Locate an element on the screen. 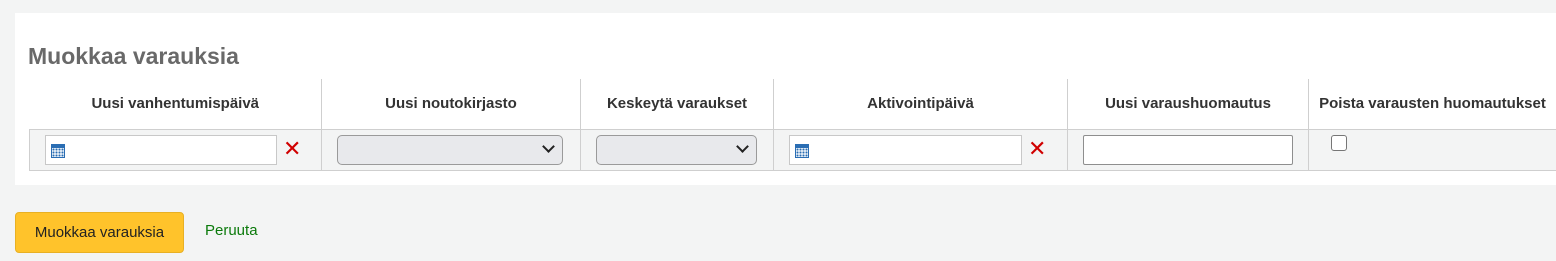  cell-new-hold-note is located at coordinates (1188, 150).